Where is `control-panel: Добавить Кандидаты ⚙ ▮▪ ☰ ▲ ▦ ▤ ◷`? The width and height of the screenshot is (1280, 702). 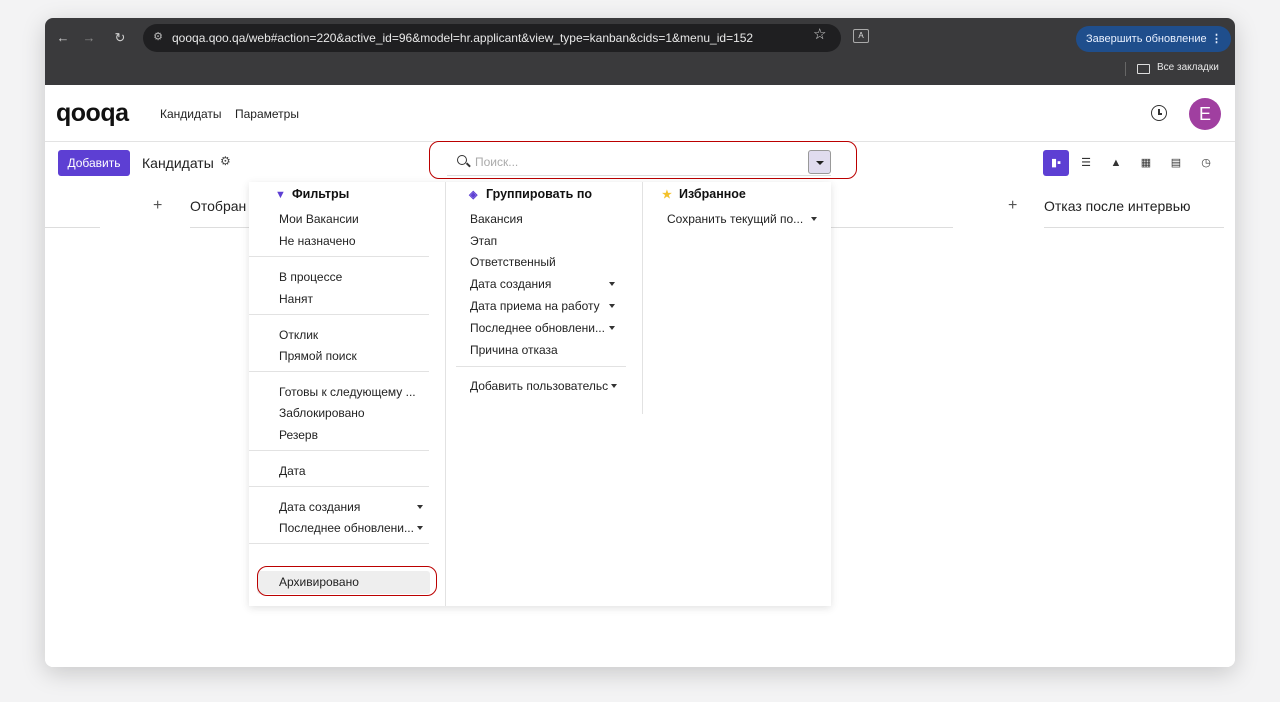 control-panel: Добавить Кандидаты ⚙ ▮▪ ☰ ▲ ▦ ▤ ◷ is located at coordinates (640, 161).